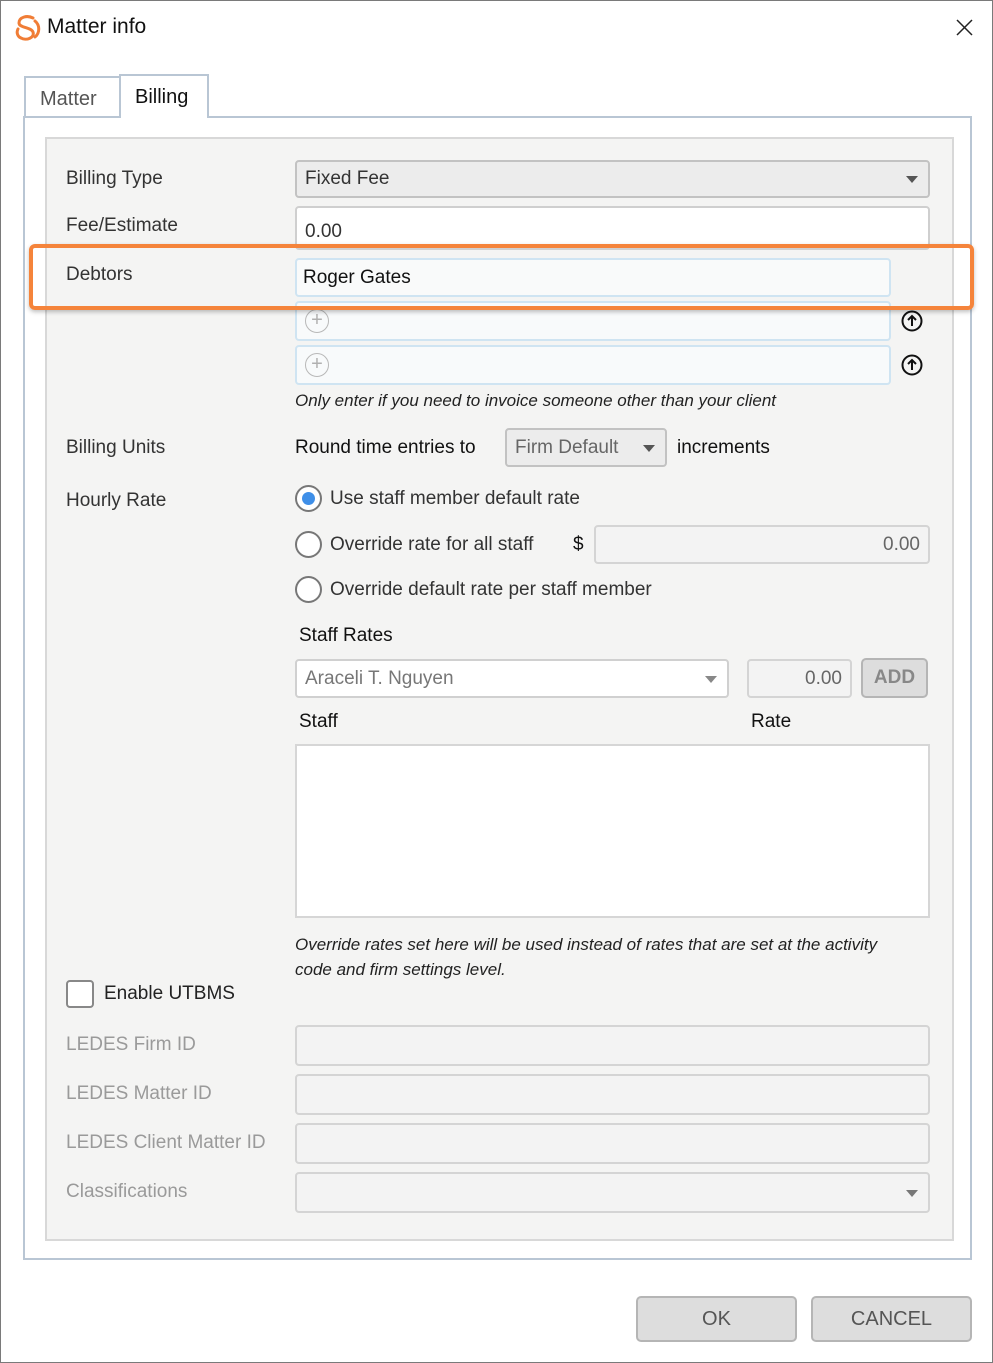 The height and width of the screenshot is (1363, 993). What do you see at coordinates (578, 544) in the screenshot?
I see `currency-symbol: $` at bounding box center [578, 544].